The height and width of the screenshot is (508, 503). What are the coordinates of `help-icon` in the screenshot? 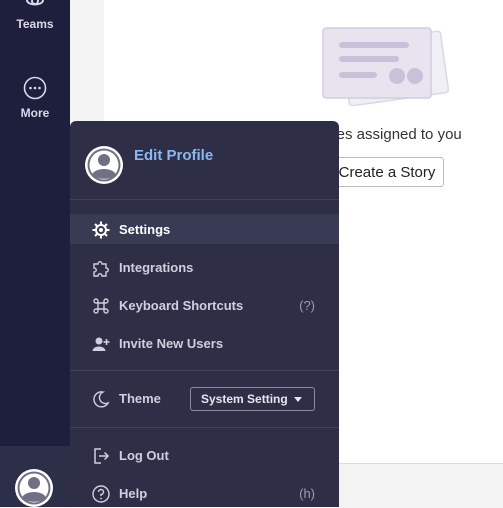 It's located at (101, 494).